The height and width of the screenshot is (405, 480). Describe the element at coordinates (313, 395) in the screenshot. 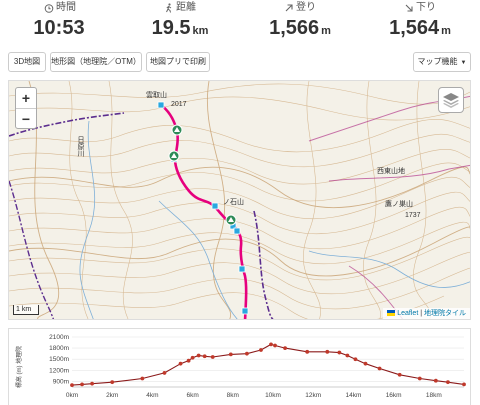

I see `elevation-x-tick: 12km` at that location.